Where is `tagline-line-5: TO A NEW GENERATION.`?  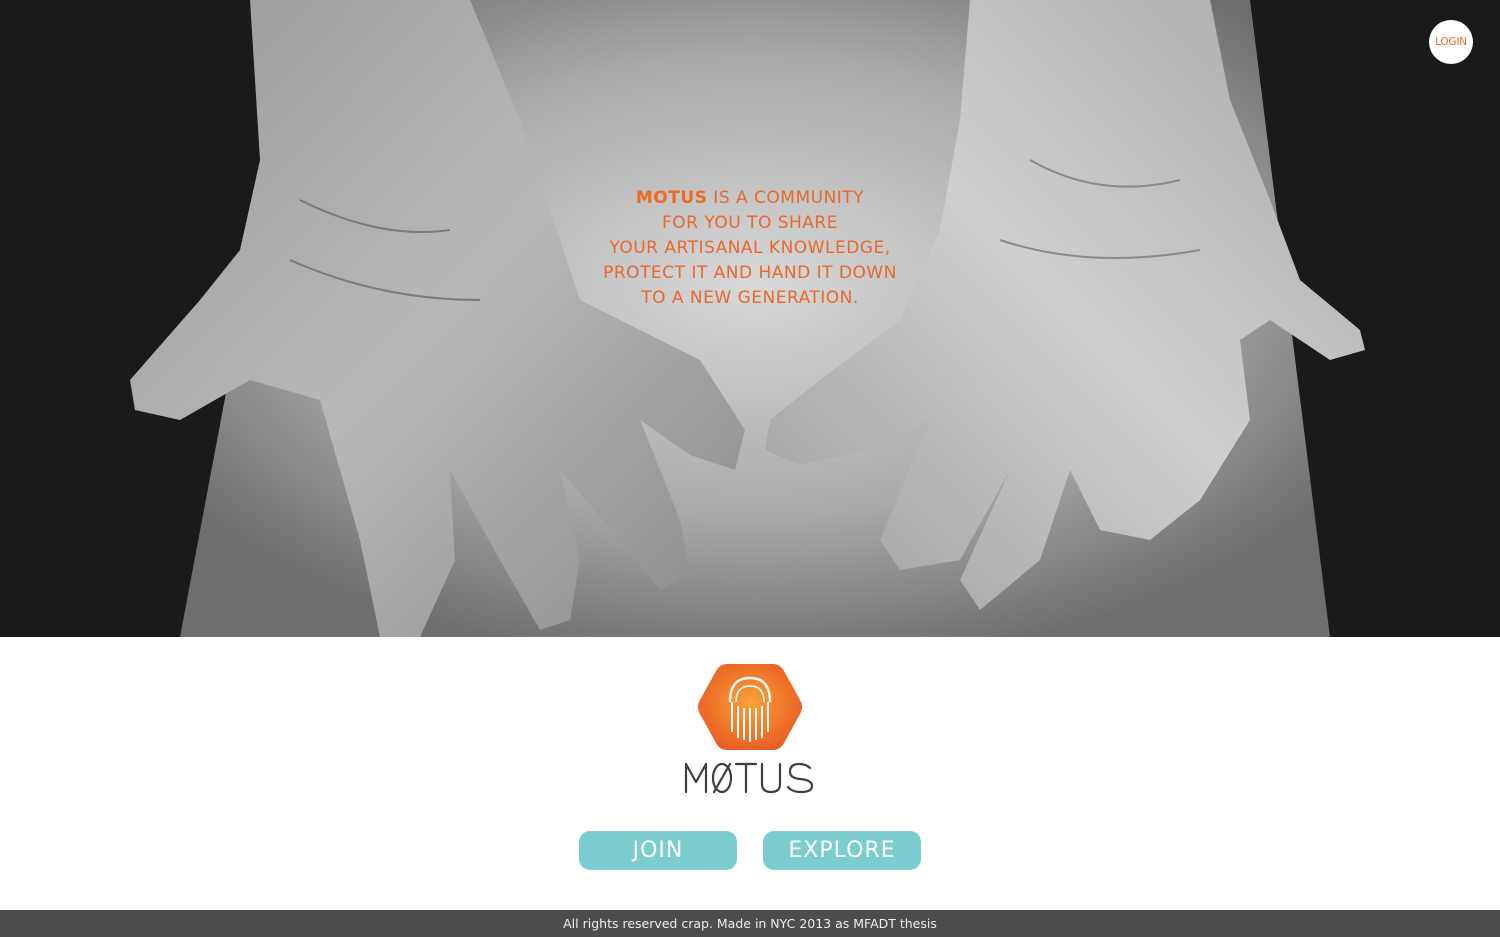
tagline-line-5: TO A NEW GENERATION. is located at coordinates (750, 298).